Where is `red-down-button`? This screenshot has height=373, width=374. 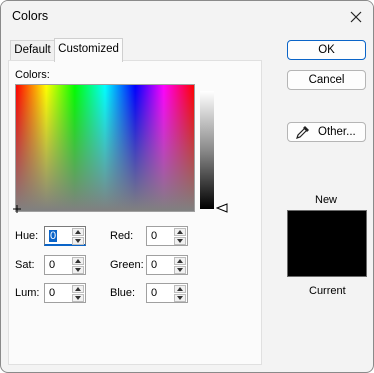 red-down-button is located at coordinates (180, 241).